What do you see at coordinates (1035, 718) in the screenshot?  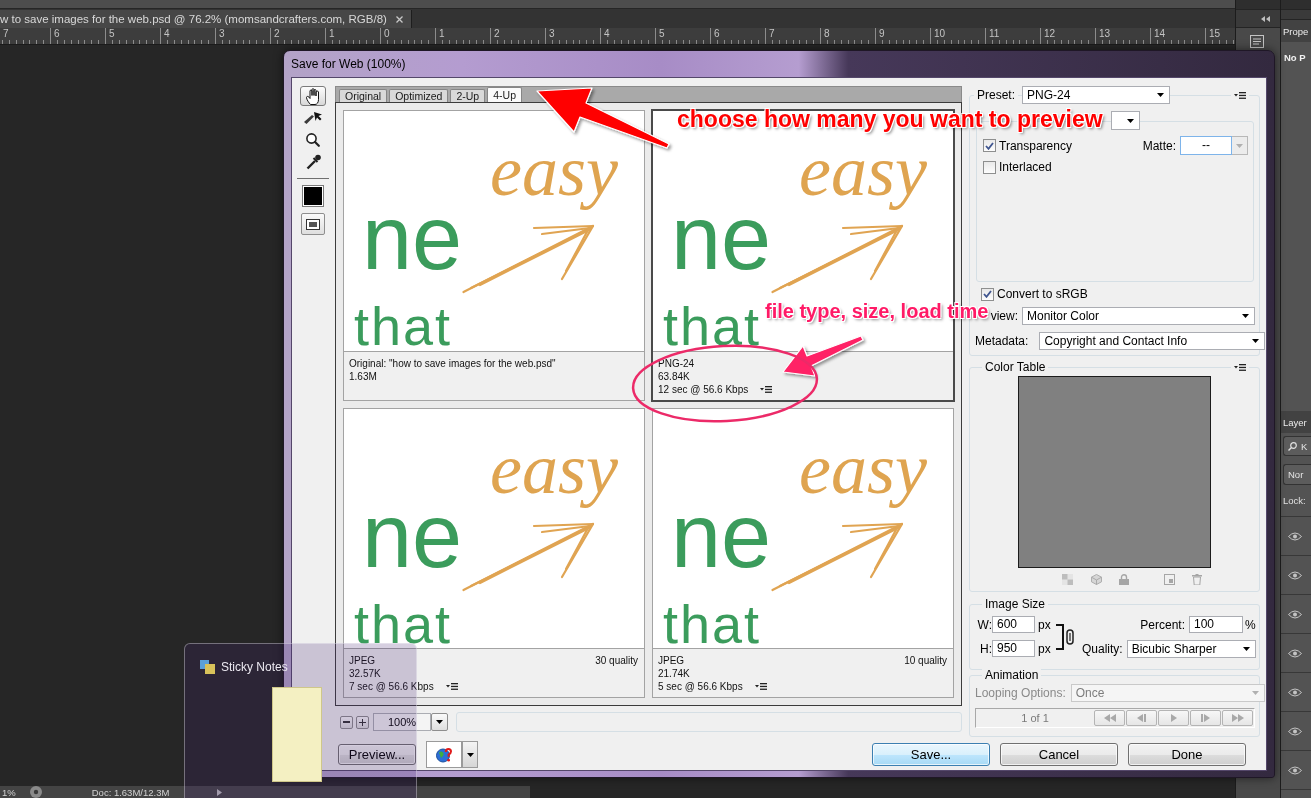 I see `frame-counter: 1 of 1` at bounding box center [1035, 718].